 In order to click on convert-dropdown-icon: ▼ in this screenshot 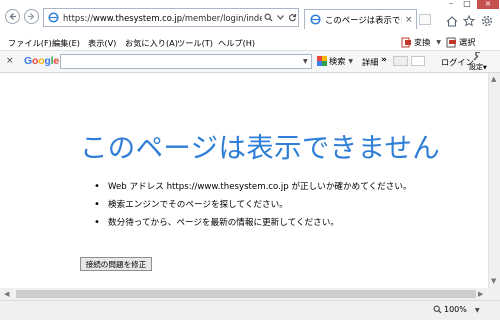, I will do `click(438, 42)`.